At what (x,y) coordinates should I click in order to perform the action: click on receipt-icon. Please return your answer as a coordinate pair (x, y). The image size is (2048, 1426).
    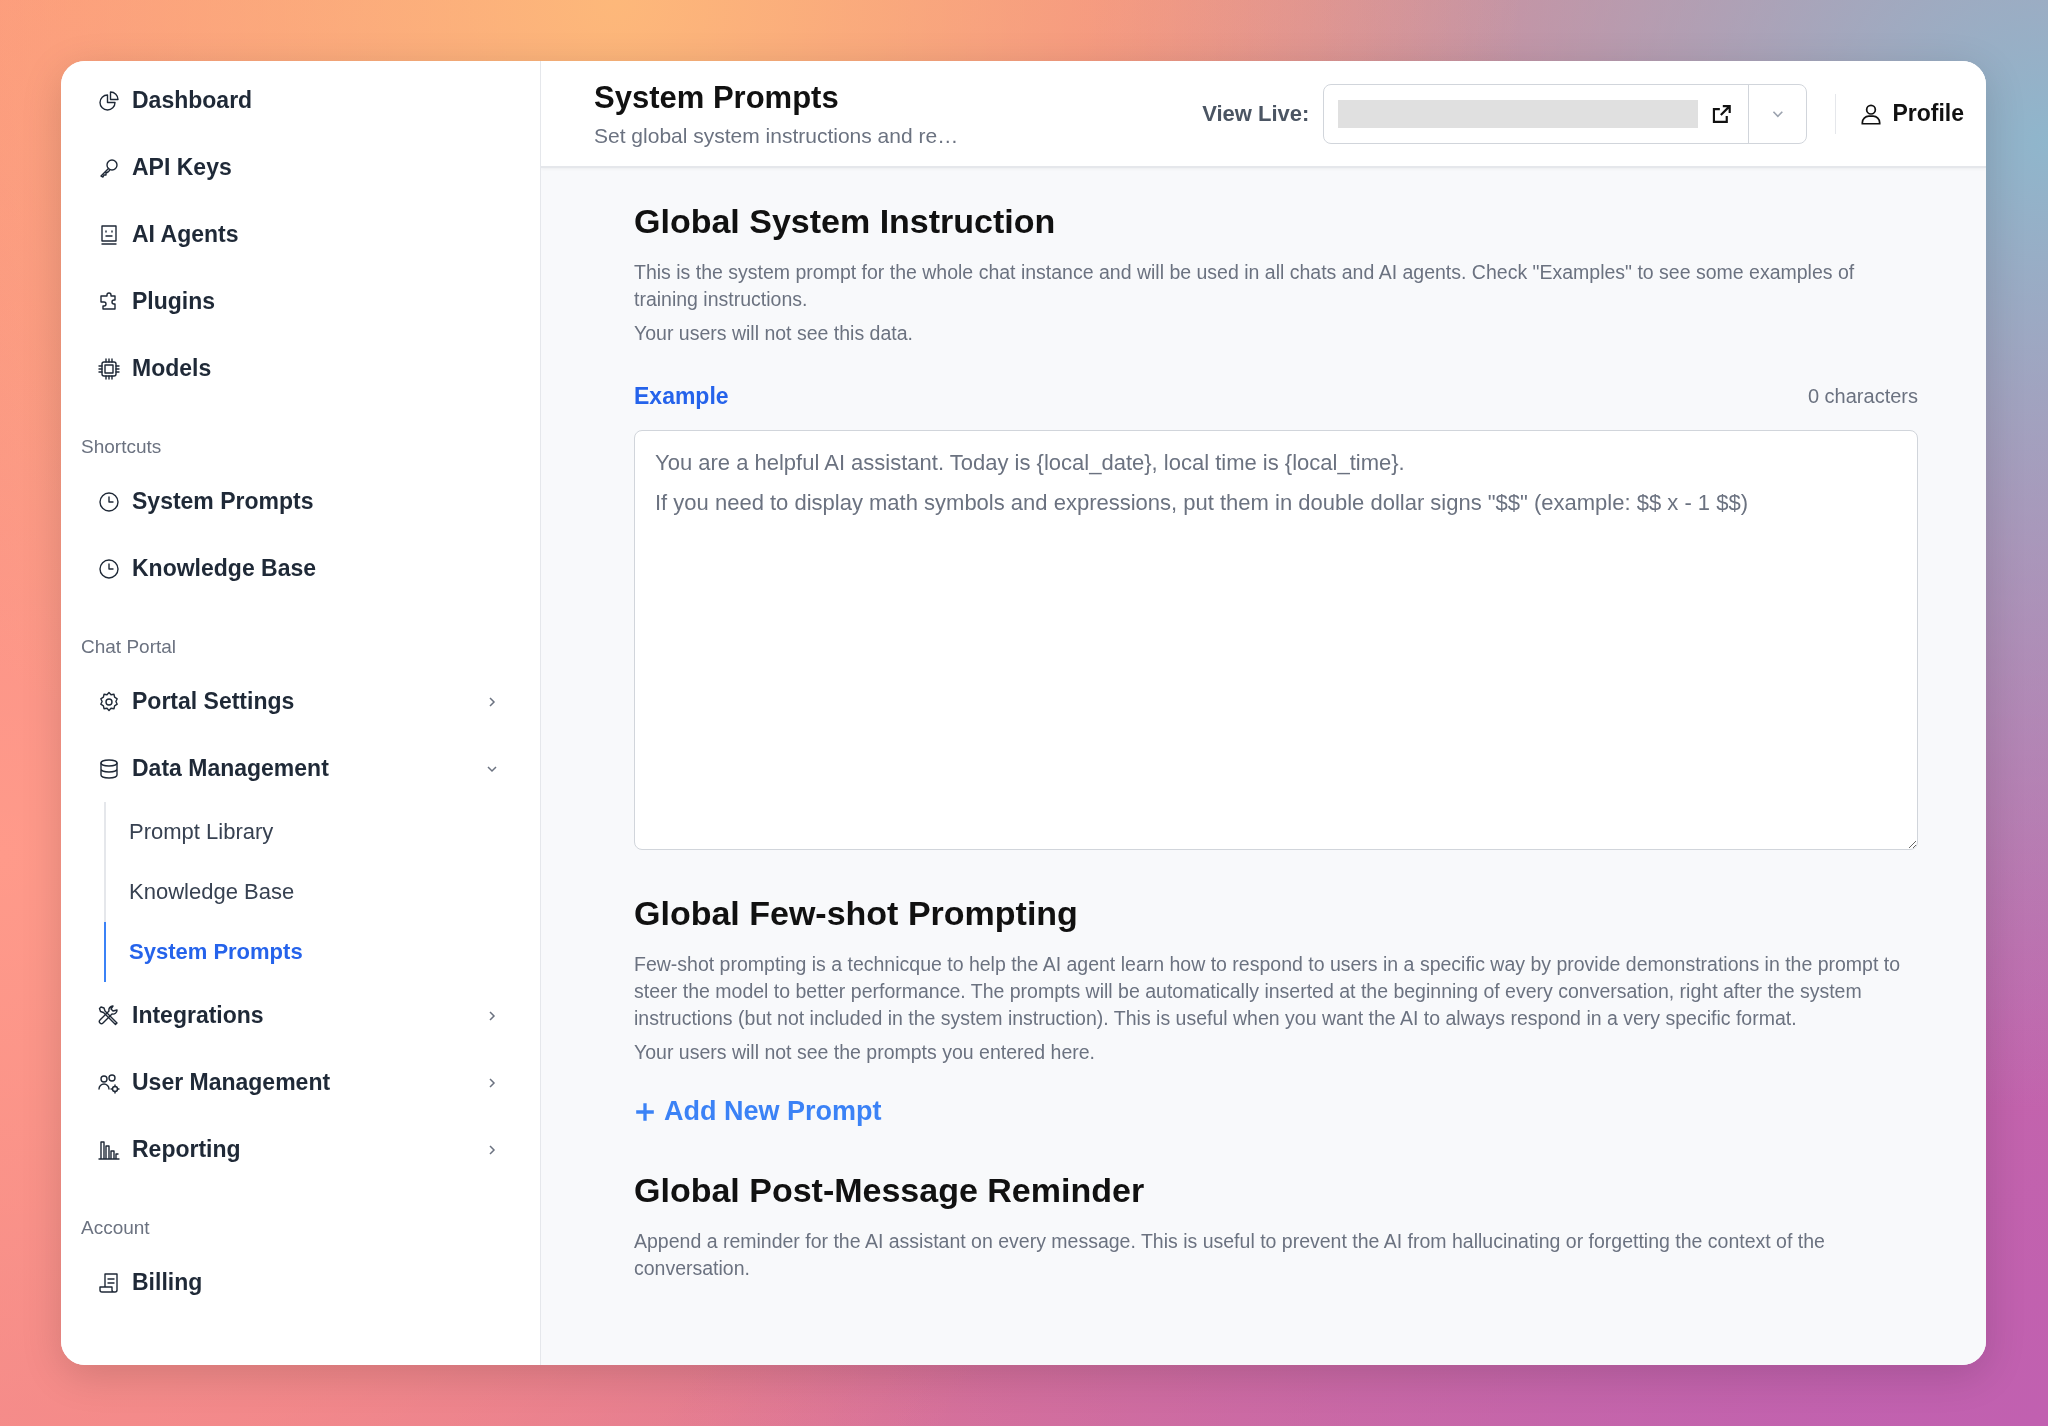
    Looking at the image, I should click on (109, 1282).